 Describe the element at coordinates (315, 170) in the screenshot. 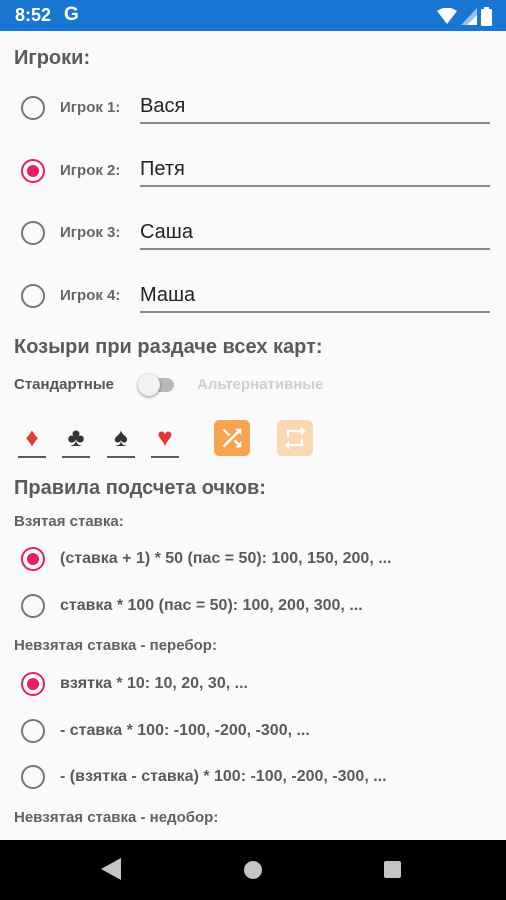

I see `player-2-name-input` at that location.